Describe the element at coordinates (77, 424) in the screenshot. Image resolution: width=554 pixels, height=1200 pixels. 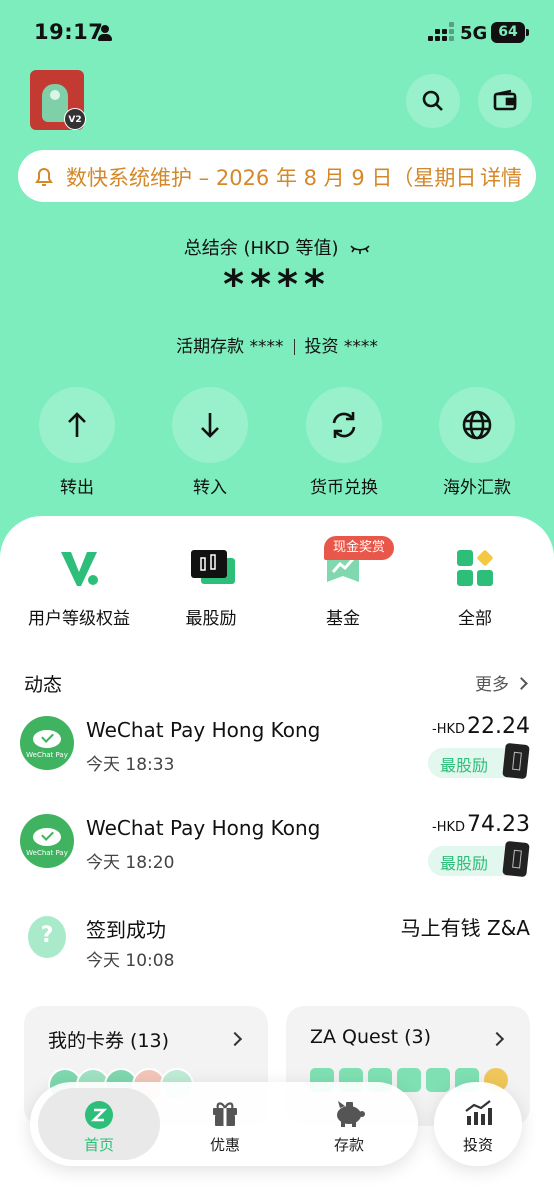
I see `arrow-up-icon` at that location.